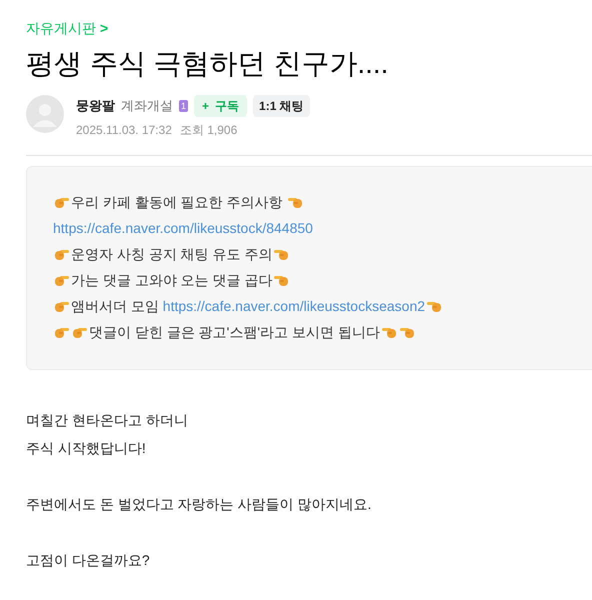 The image size is (592, 600). What do you see at coordinates (171, 254) in the screenshot?
I see `notice-text: 운영자 사칭 공지 채팅 유도 주의` at bounding box center [171, 254].